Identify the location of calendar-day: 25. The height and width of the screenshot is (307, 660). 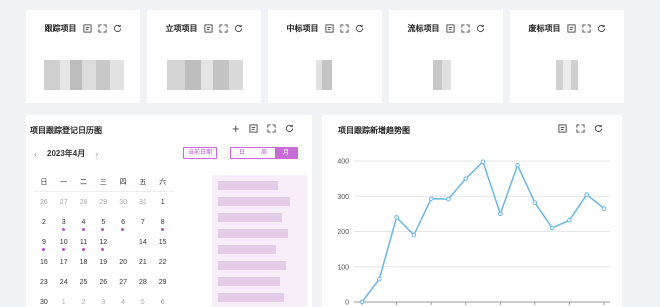
(84, 283).